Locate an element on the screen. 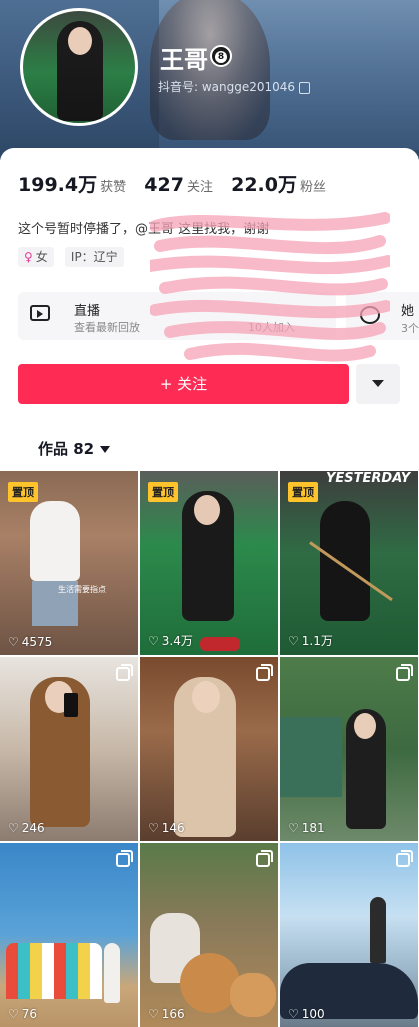  bio-text: 这个号暂时停播了，@王哥 这里找我，谢谢 is located at coordinates (144, 229).